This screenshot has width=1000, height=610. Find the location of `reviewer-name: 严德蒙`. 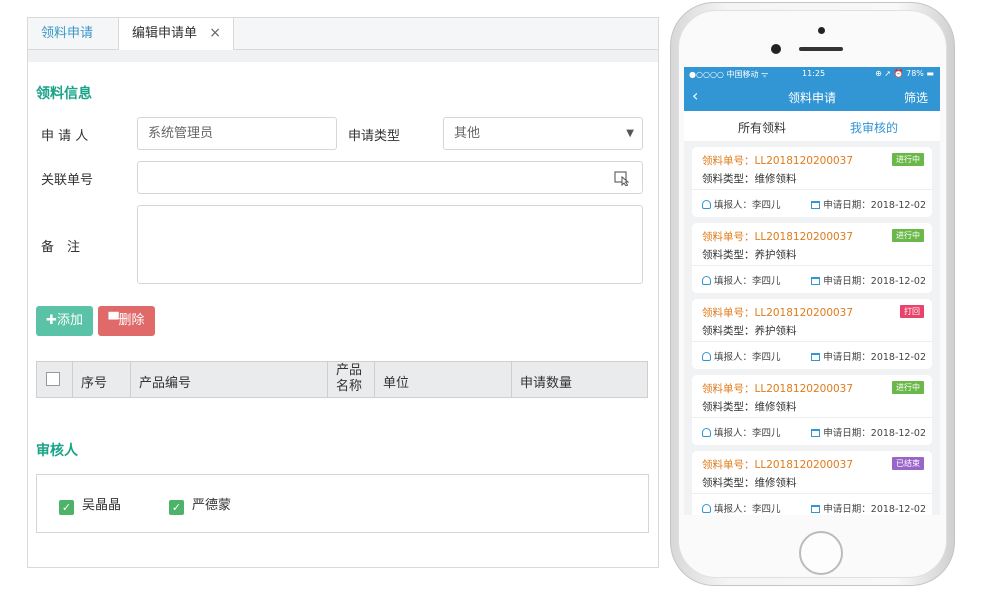

reviewer-name: 严德蒙 is located at coordinates (212, 505).